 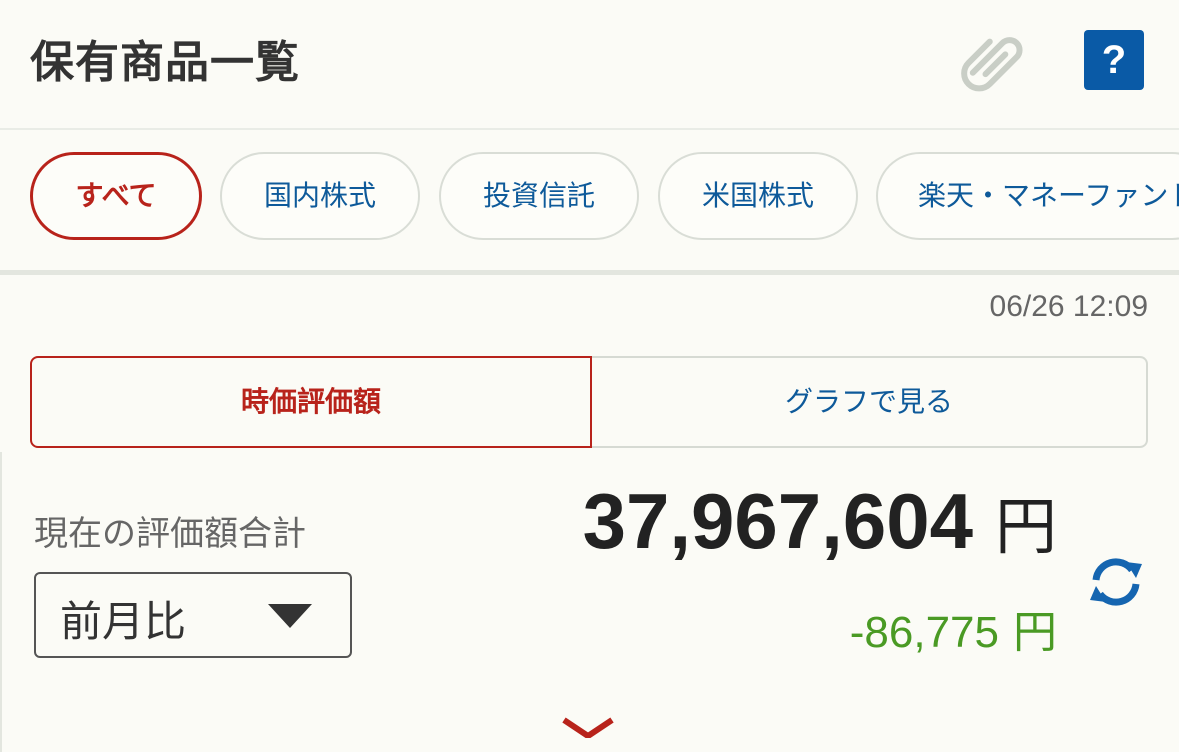 I want to click on tab-label: すべて, so click(x=116, y=195).